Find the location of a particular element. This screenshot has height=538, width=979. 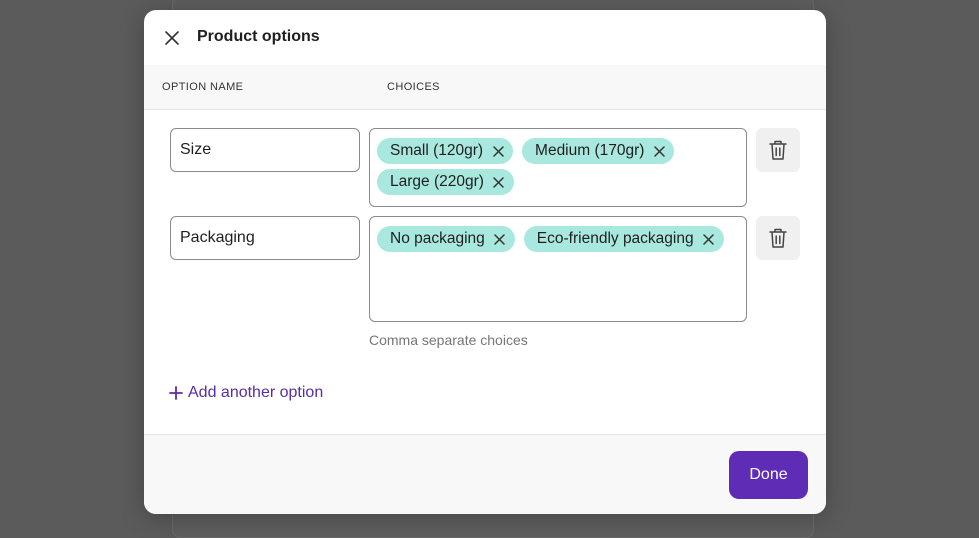

dialog-header: Product options is located at coordinates (485, 38).